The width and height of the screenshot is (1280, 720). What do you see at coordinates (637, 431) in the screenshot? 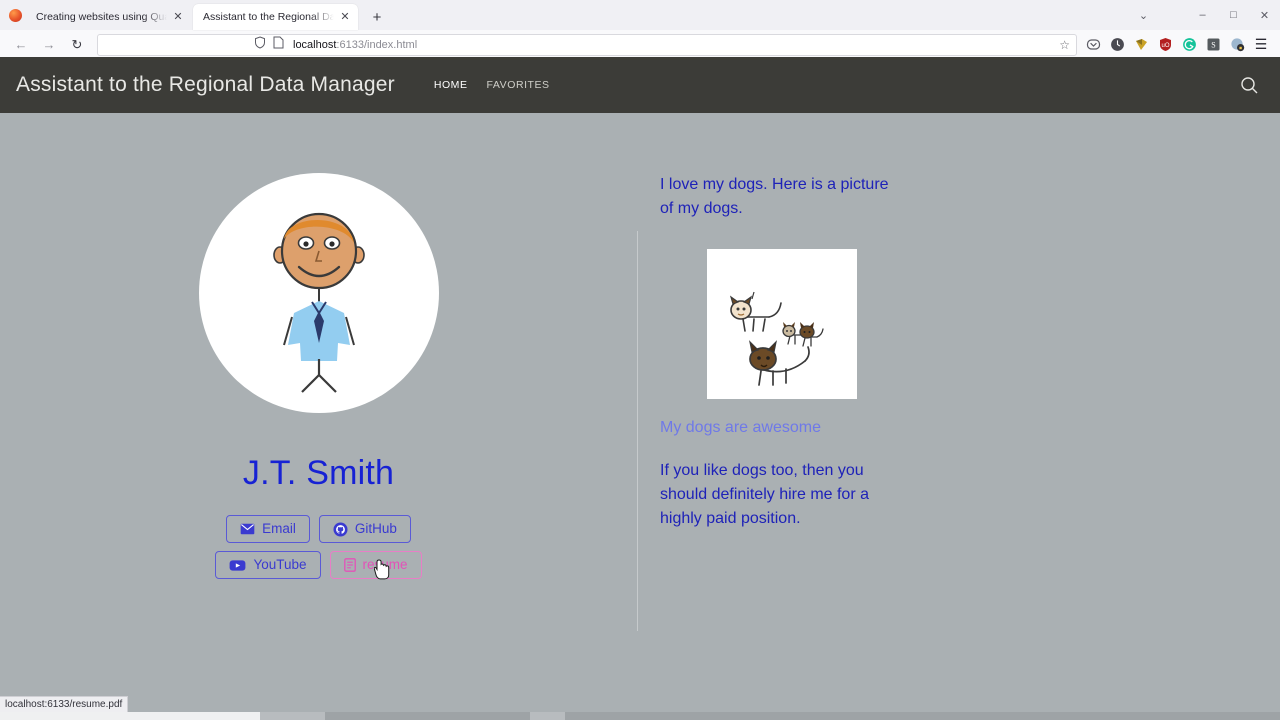
I see `column-divider` at bounding box center [637, 431].